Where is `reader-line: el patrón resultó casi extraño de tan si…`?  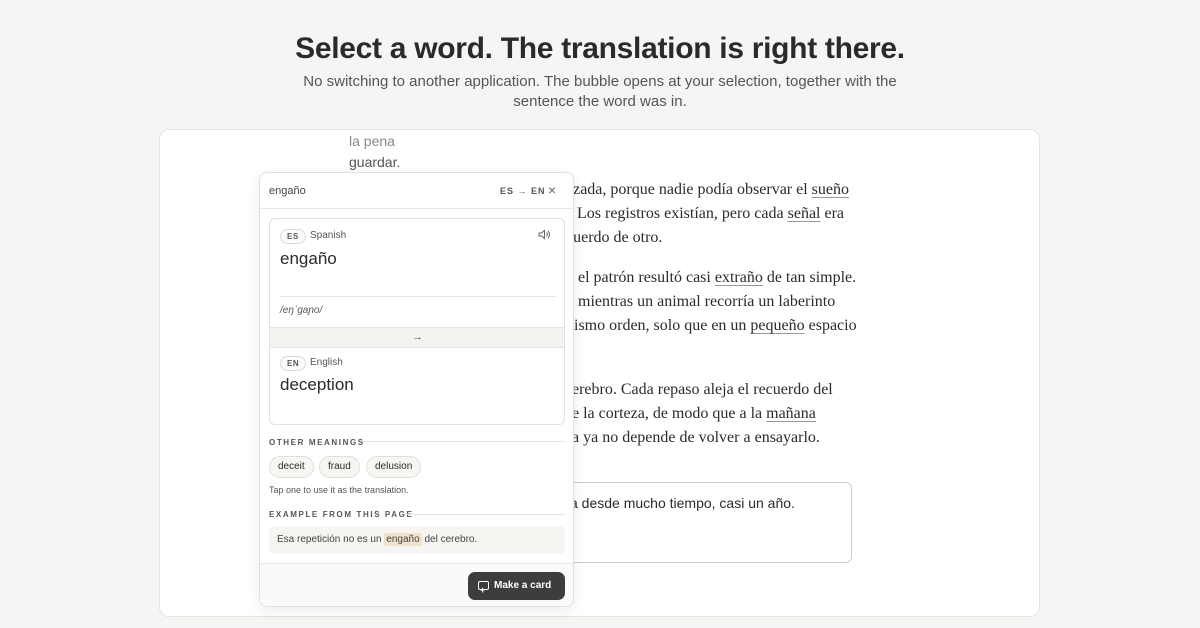 reader-line: el patrón resultó casi extraño de tan si… is located at coordinates (717, 278).